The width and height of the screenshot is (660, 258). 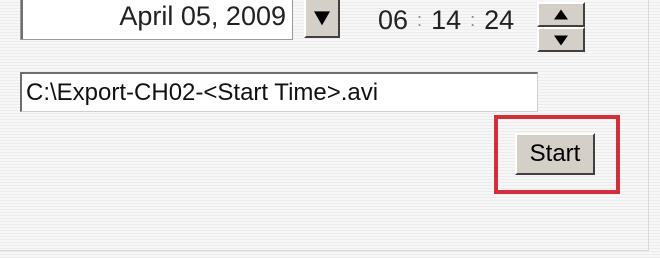 What do you see at coordinates (555, 154) in the screenshot?
I see `start-button: Start` at bounding box center [555, 154].